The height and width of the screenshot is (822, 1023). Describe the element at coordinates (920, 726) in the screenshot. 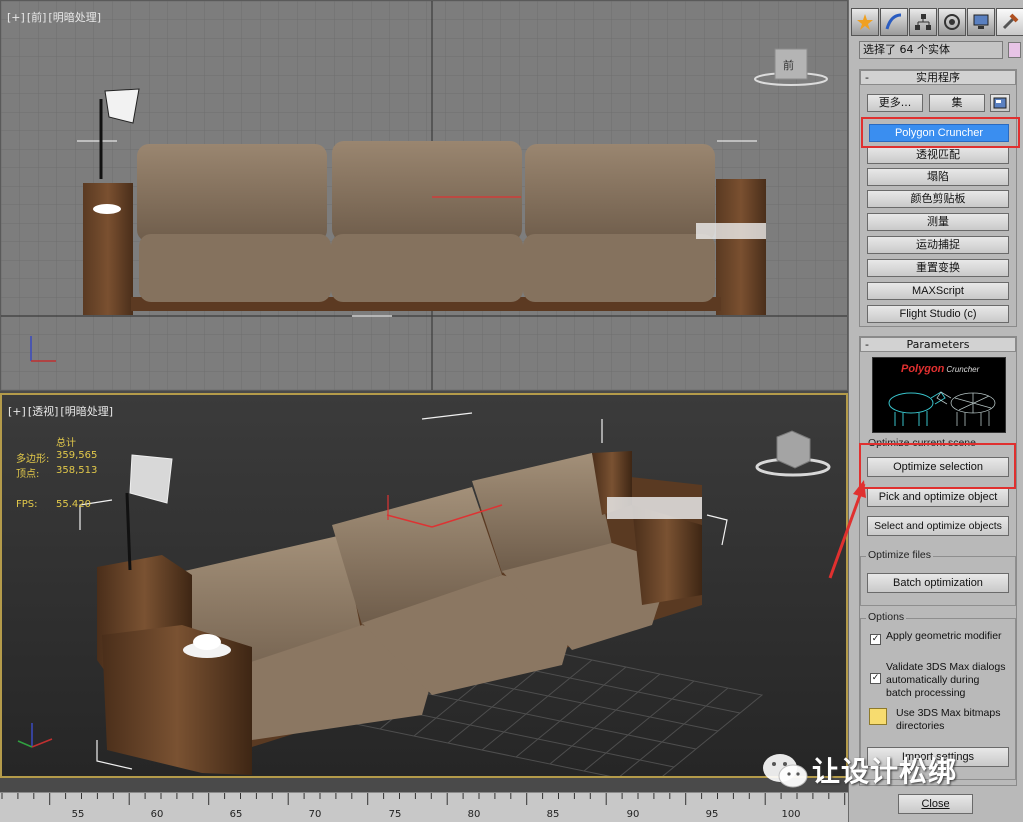

I see `use-bitmaps-label-2: directories` at that location.